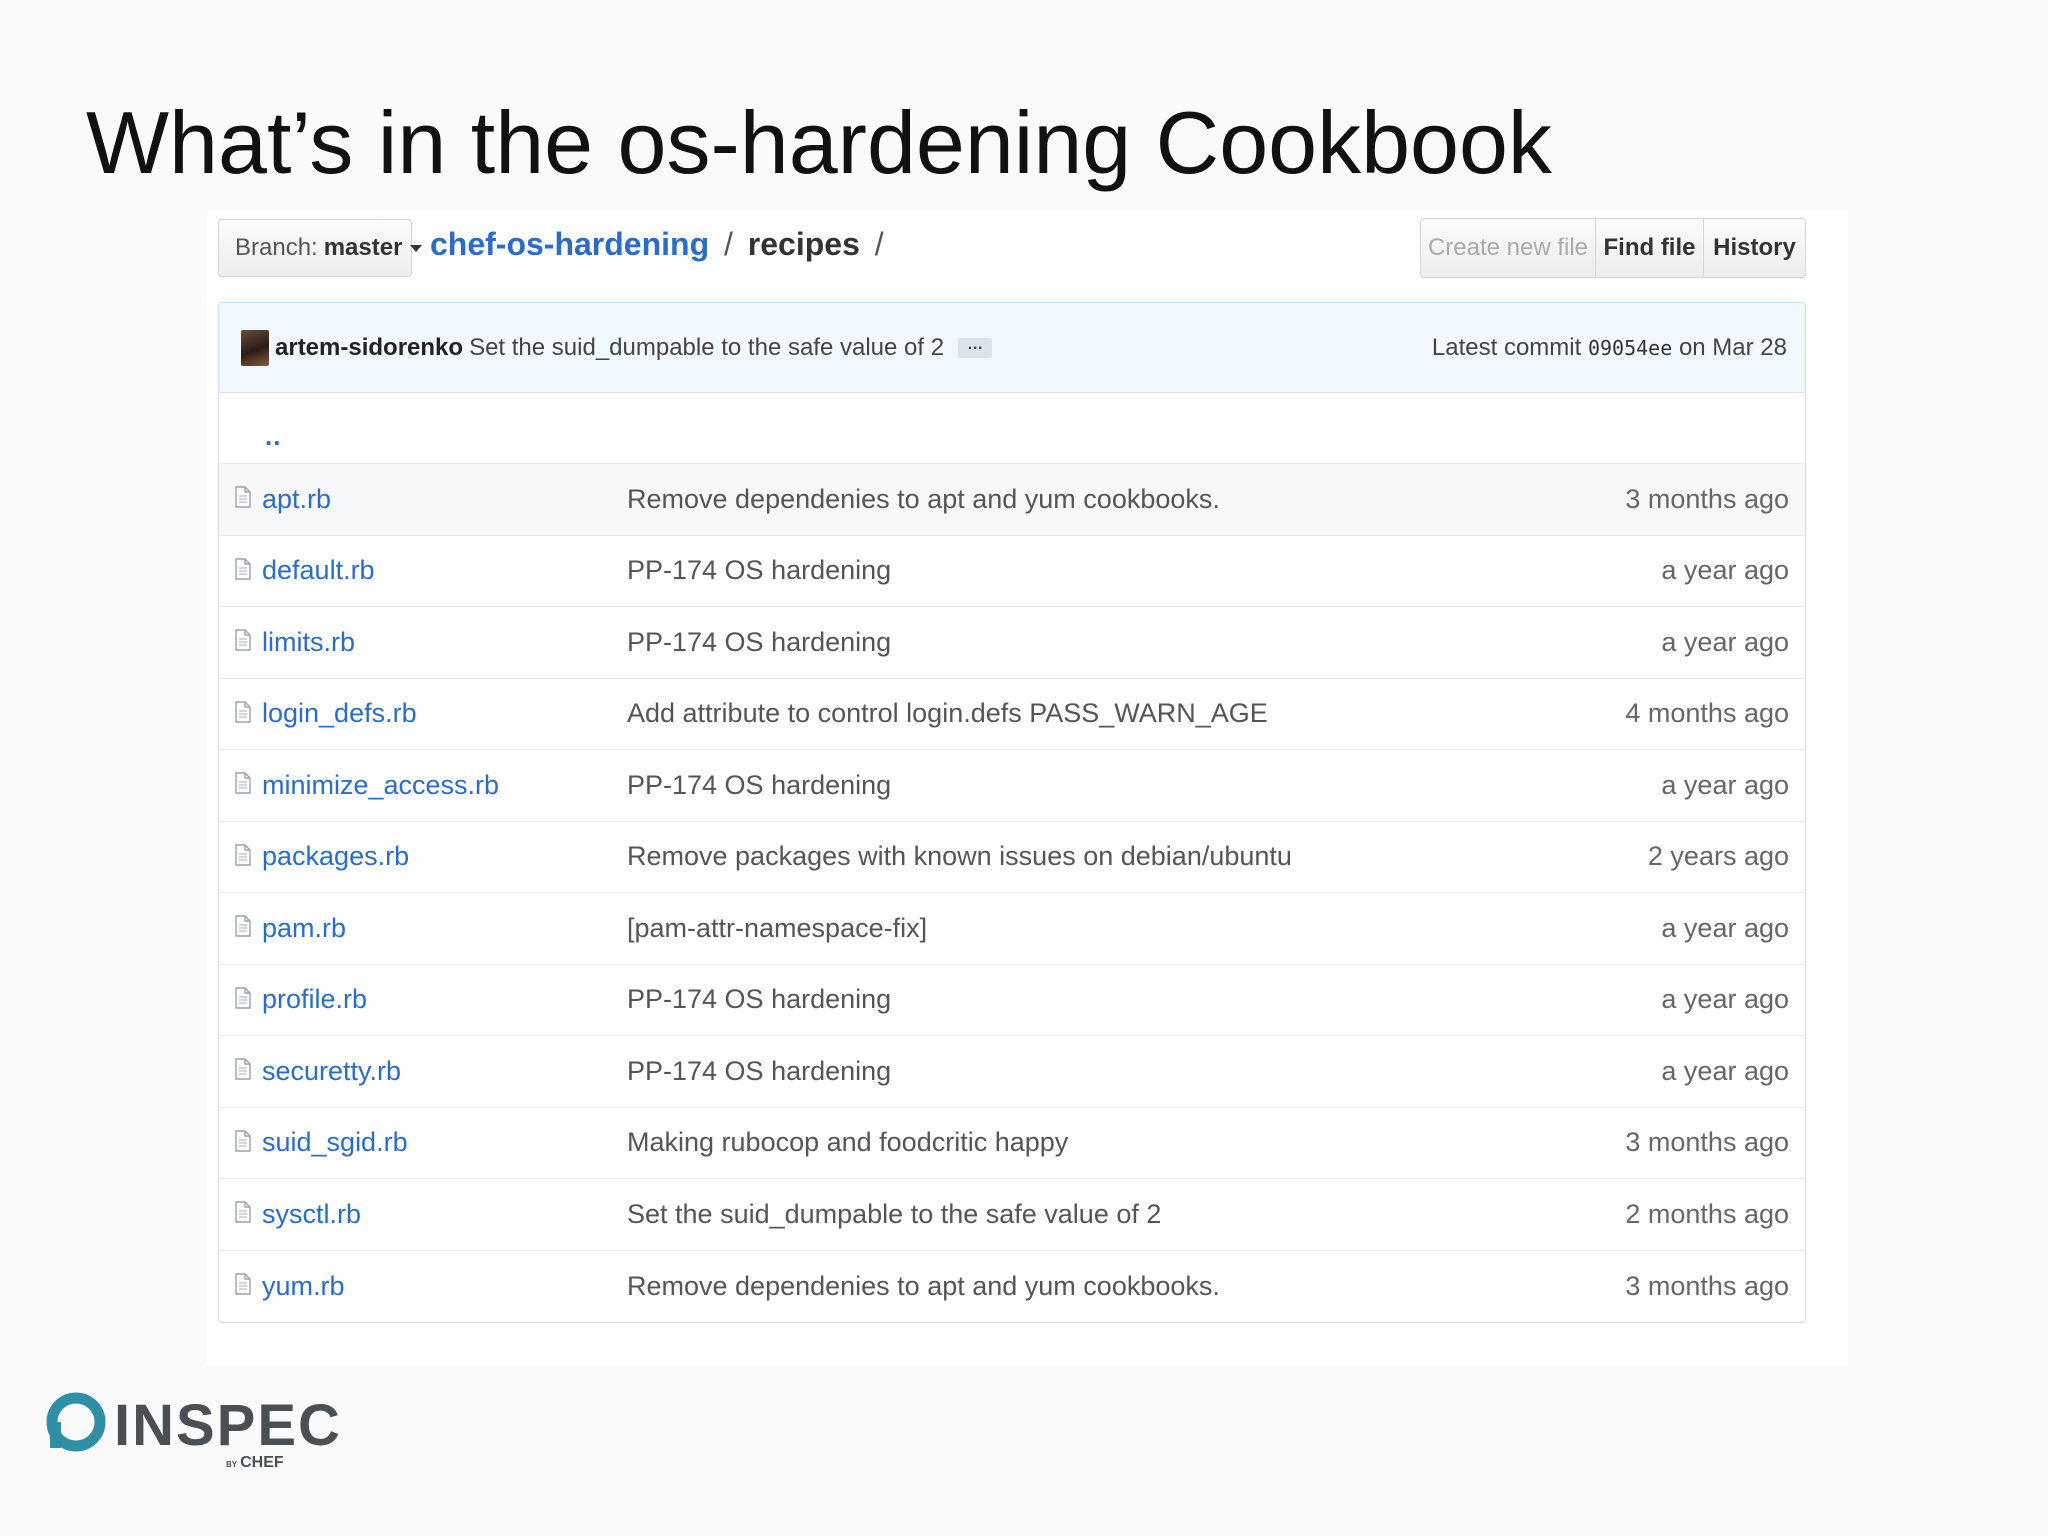  What do you see at coordinates (335, 856) in the screenshot?
I see `file-name-link: packages.rb` at bounding box center [335, 856].